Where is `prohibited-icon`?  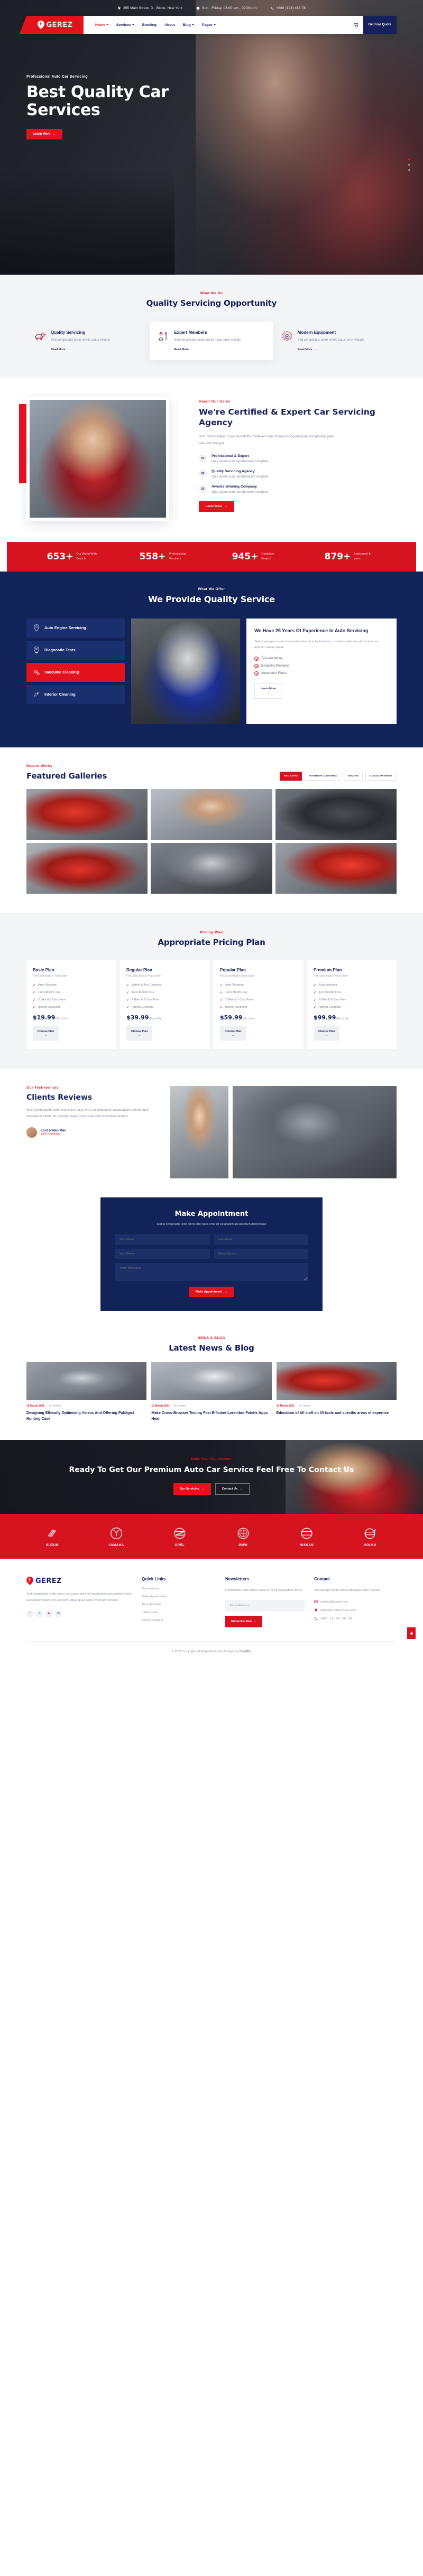
prohibited-icon is located at coordinates (257, 665).